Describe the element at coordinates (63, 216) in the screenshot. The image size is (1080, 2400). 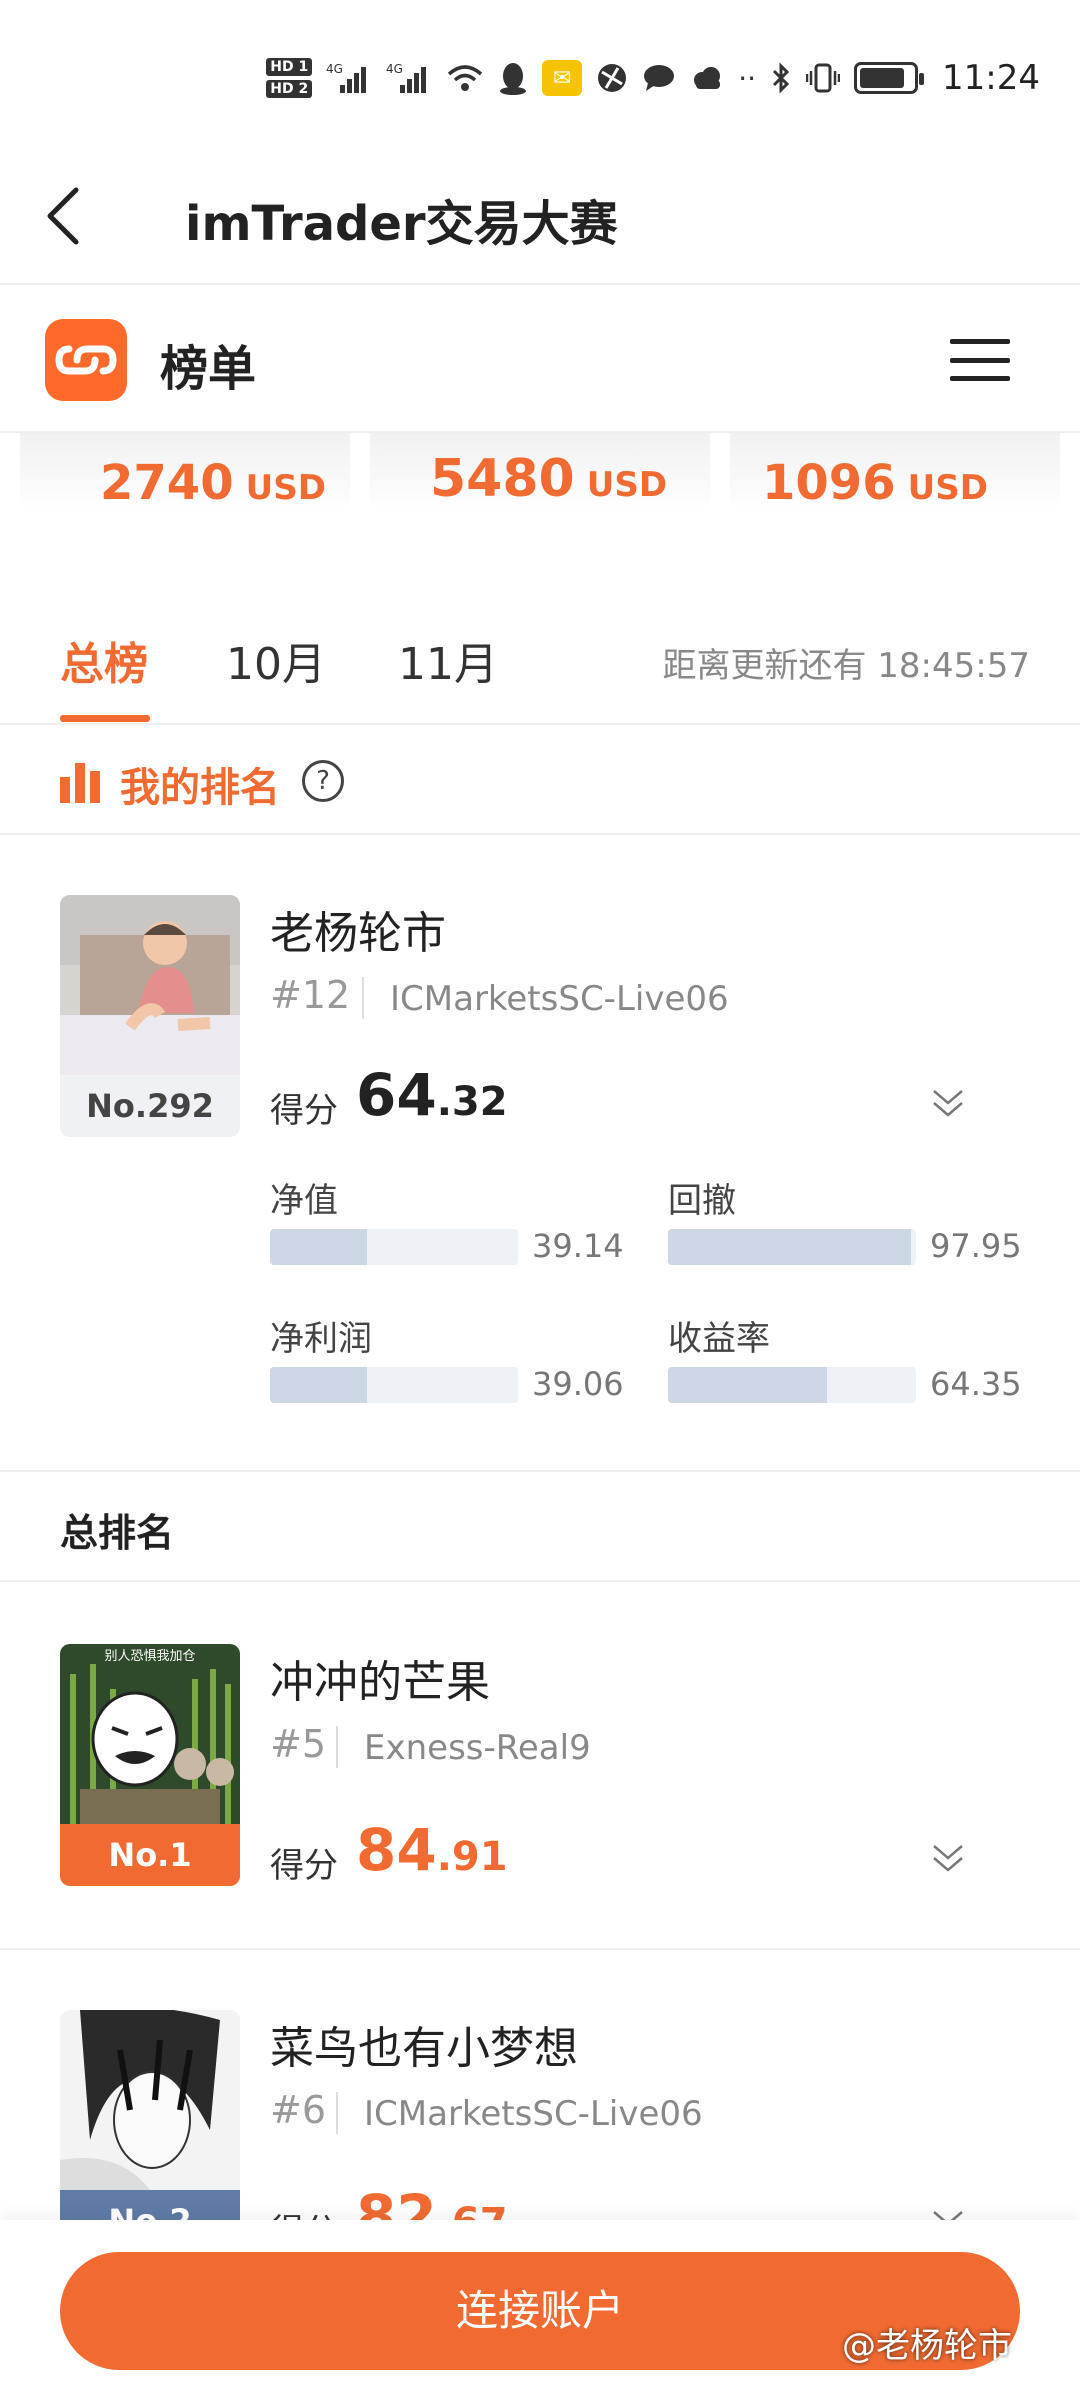
I see `back-arrow-icon` at that location.